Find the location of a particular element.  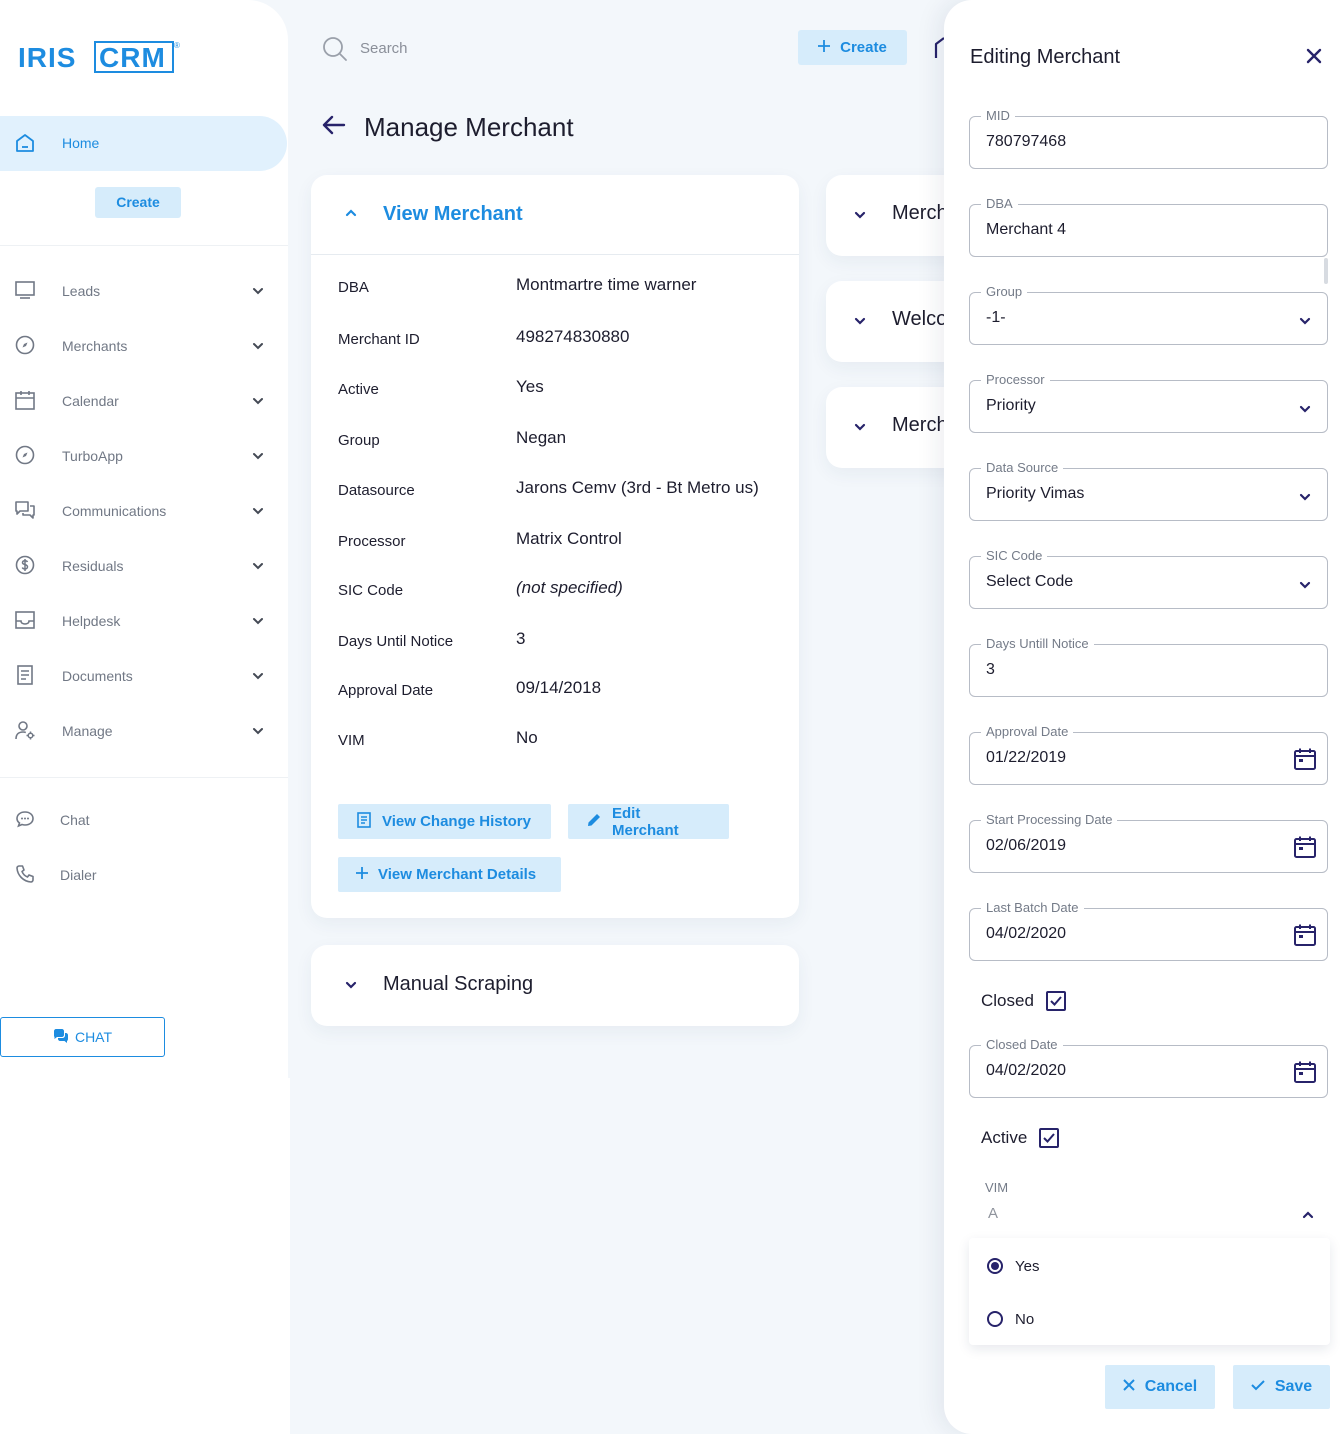

detail-value: Matrix Control is located at coordinates (569, 538).